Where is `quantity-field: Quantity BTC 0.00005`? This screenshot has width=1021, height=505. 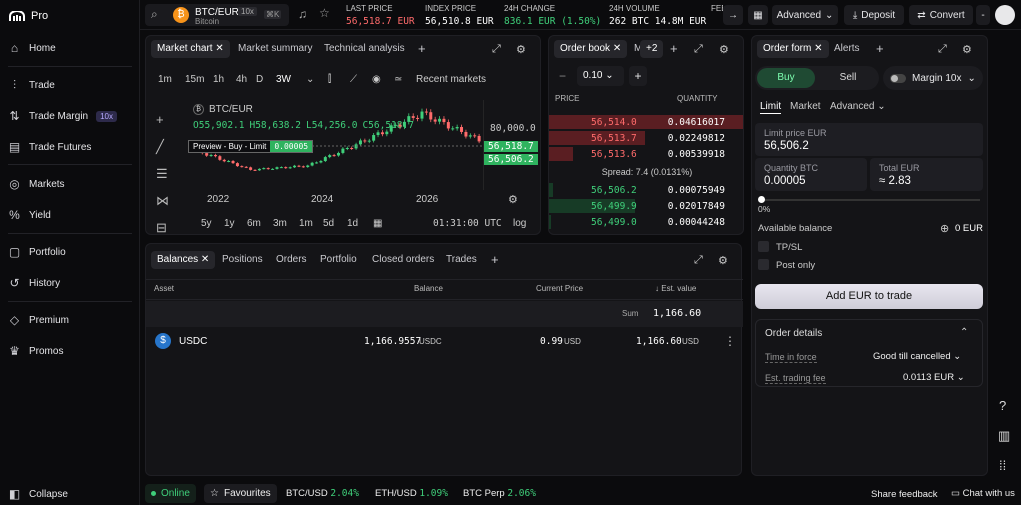 quantity-field: Quantity BTC 0.00005 is located at coordinates (811, 174).